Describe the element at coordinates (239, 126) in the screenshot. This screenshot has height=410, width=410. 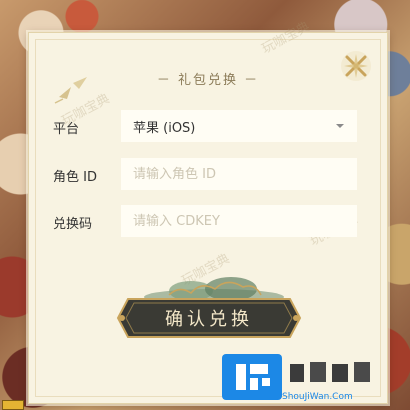
I see `platform-select: 苹果 (iOS)` at that location.